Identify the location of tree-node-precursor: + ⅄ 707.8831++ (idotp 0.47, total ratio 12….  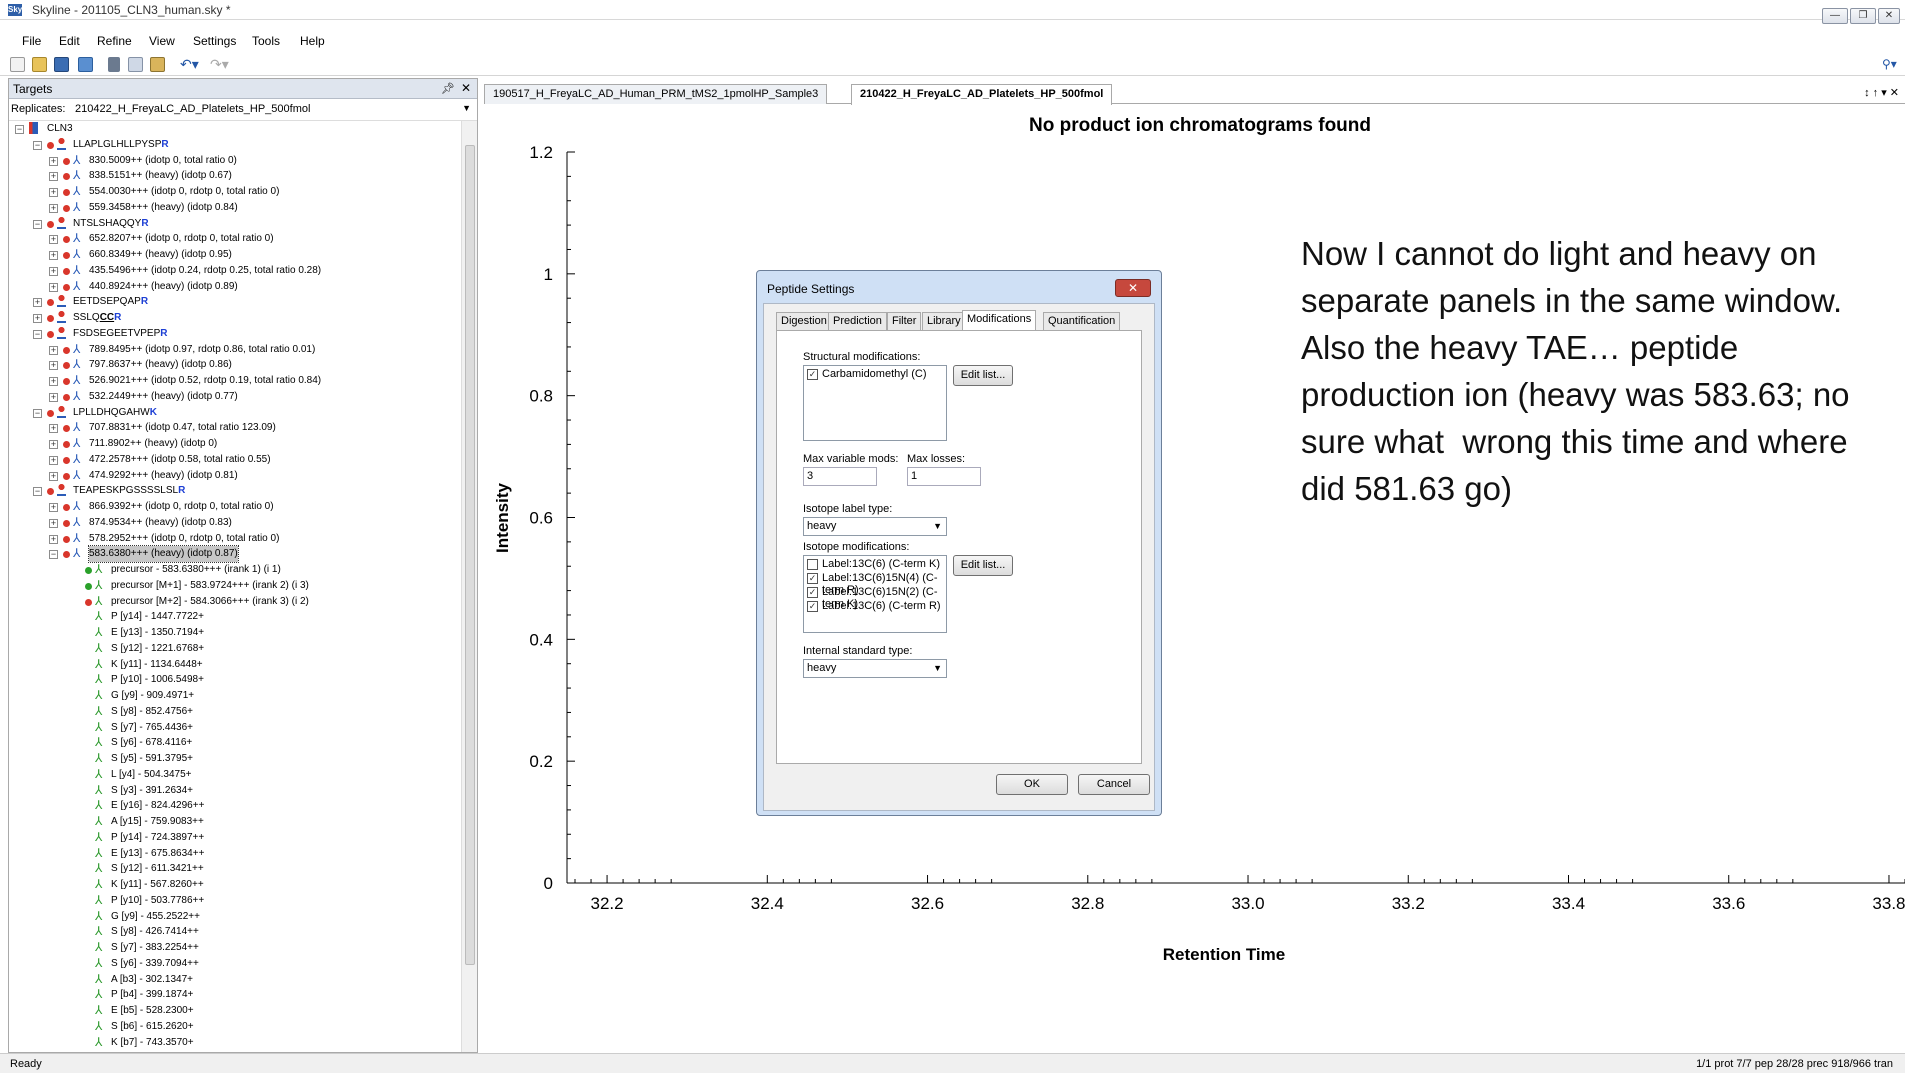
(229, 428).